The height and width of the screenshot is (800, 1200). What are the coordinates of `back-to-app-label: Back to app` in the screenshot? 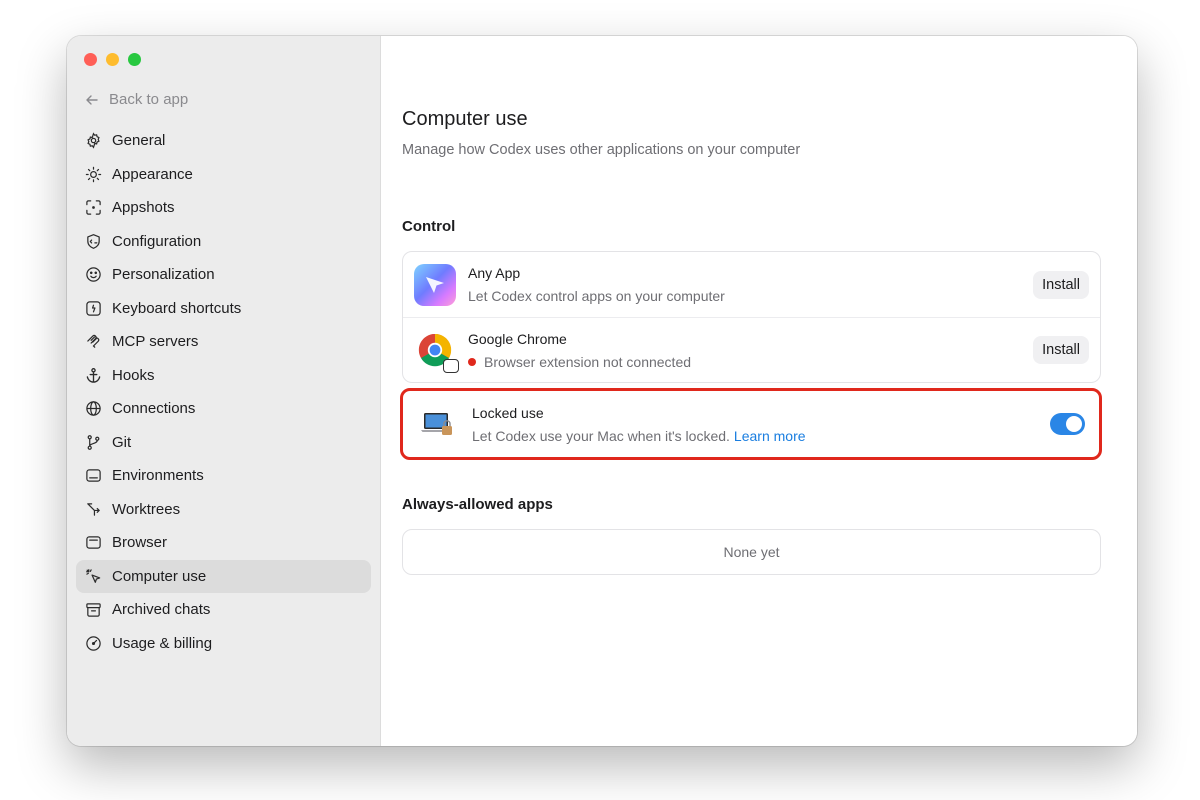 It's located at (149, 99).